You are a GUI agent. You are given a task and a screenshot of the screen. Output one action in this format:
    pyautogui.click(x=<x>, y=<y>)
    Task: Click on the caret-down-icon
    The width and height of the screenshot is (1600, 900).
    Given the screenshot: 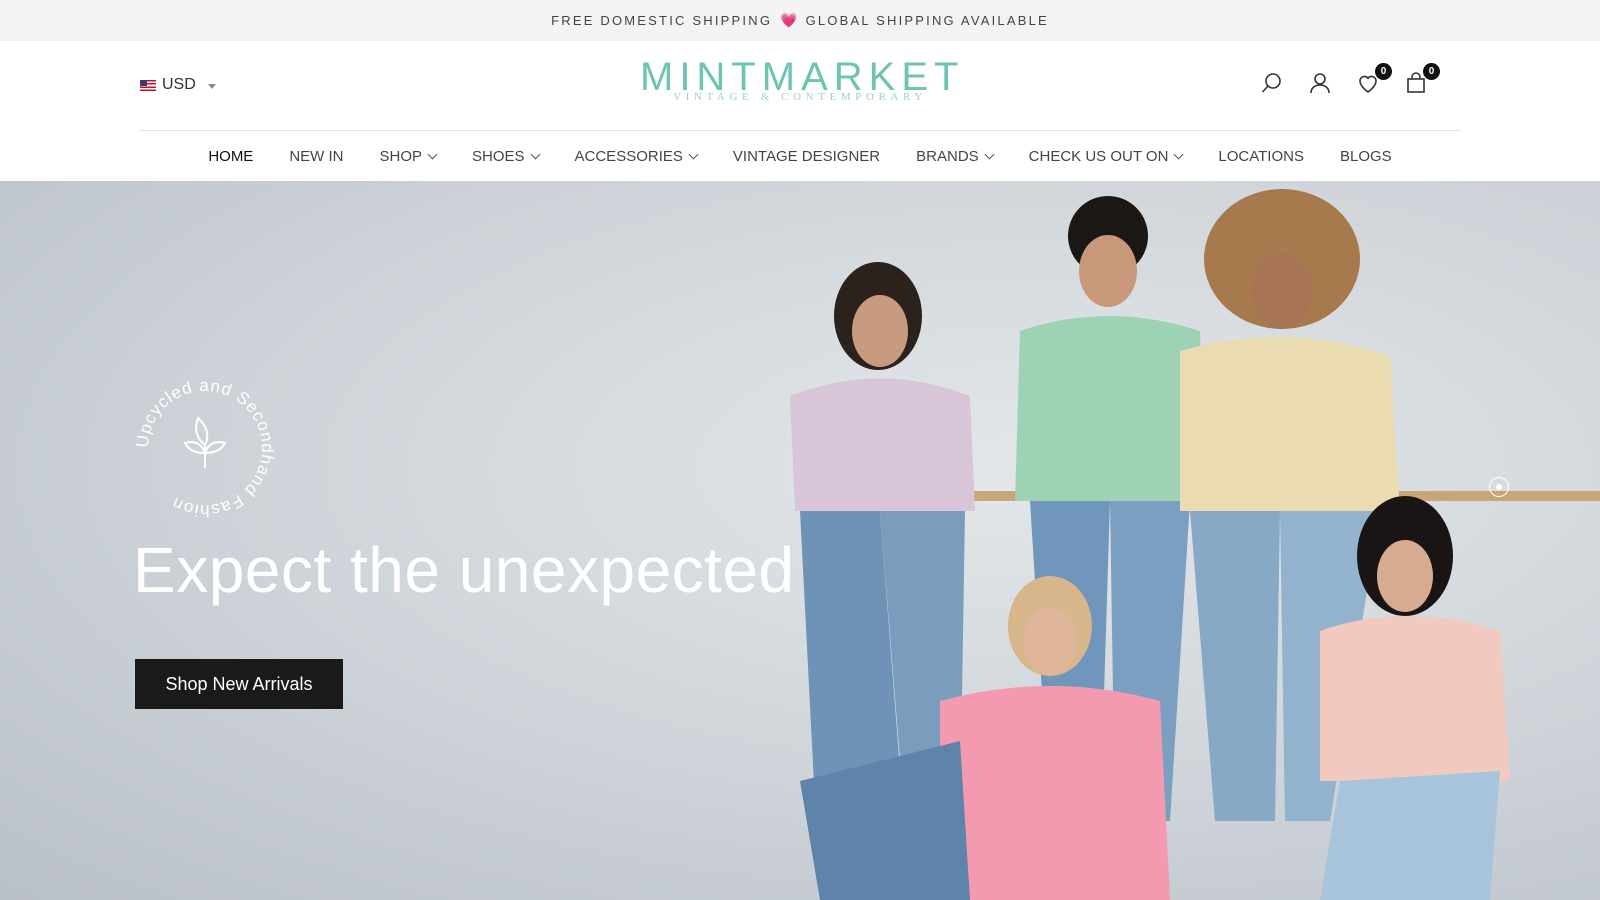 What is the action you would take?
    pyautogui.click(x=211, y=86)
    